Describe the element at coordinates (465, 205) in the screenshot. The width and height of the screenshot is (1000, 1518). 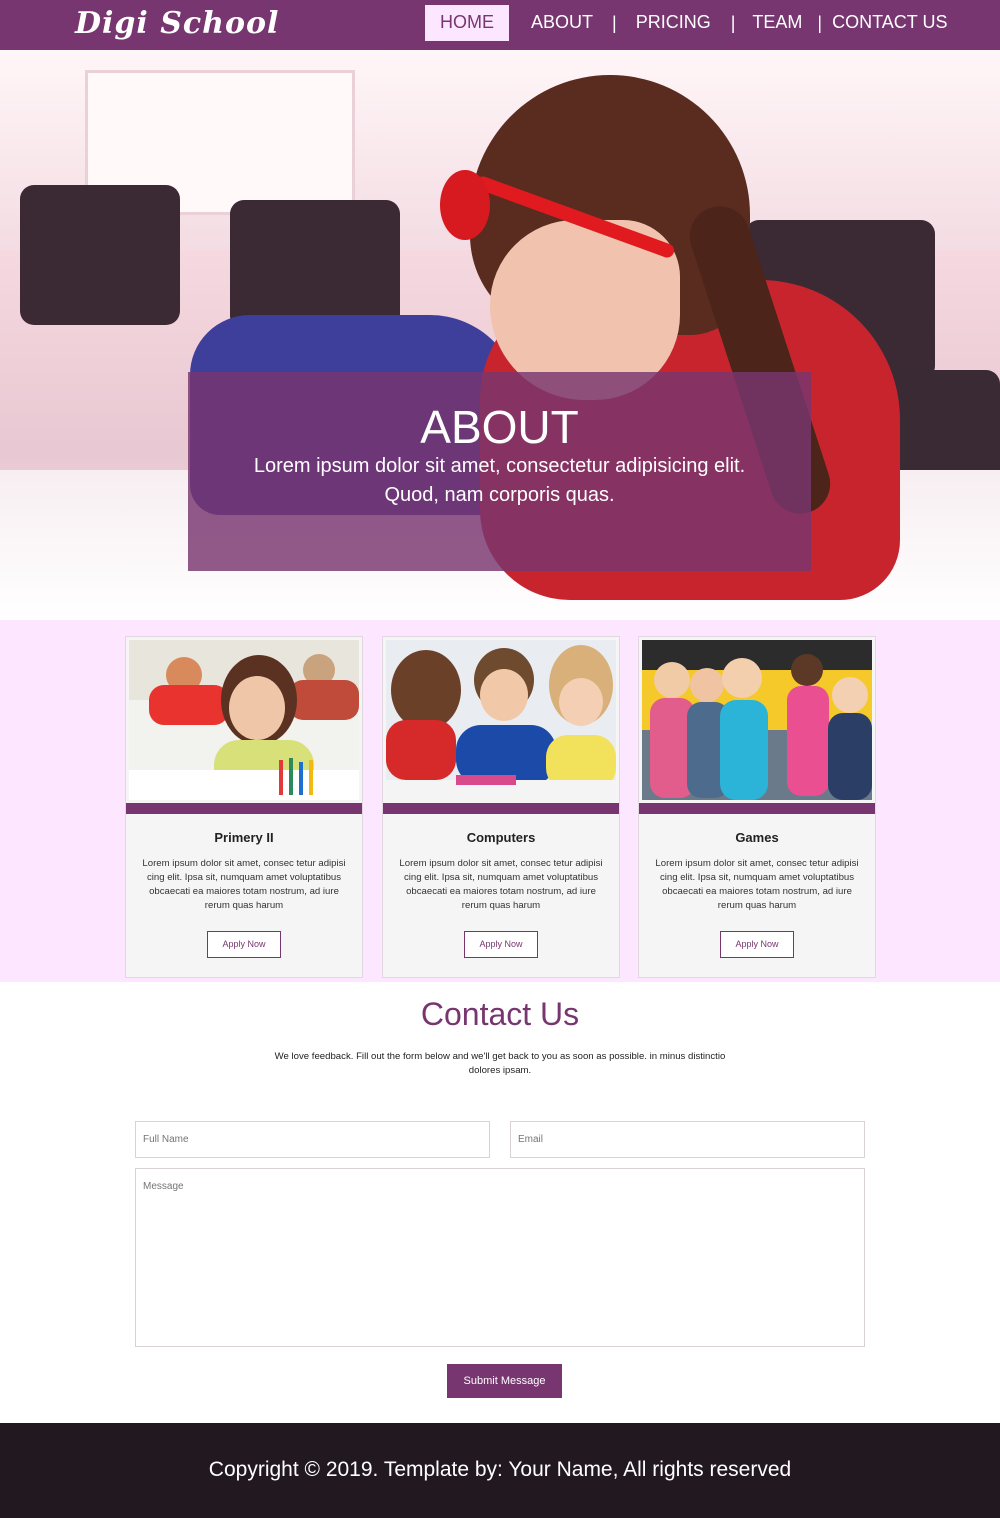
I see `hero-photo-flower` at that location.